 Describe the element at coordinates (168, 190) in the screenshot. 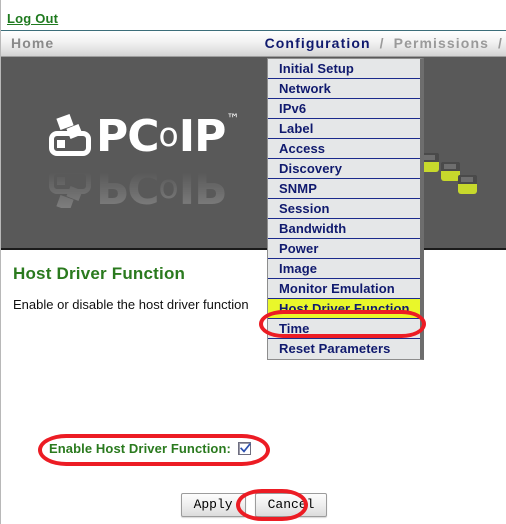

I see `logo-text-o-reflection: o` at that location.